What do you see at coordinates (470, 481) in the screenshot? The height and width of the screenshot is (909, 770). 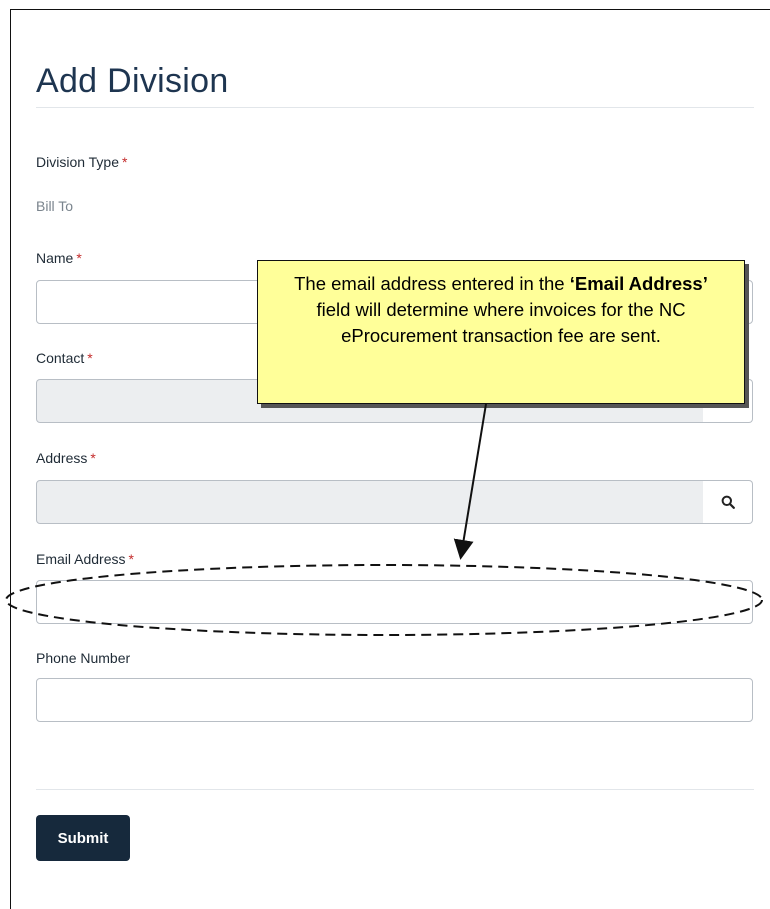 I see `callout-arrow` at bounding box center [470, 481].